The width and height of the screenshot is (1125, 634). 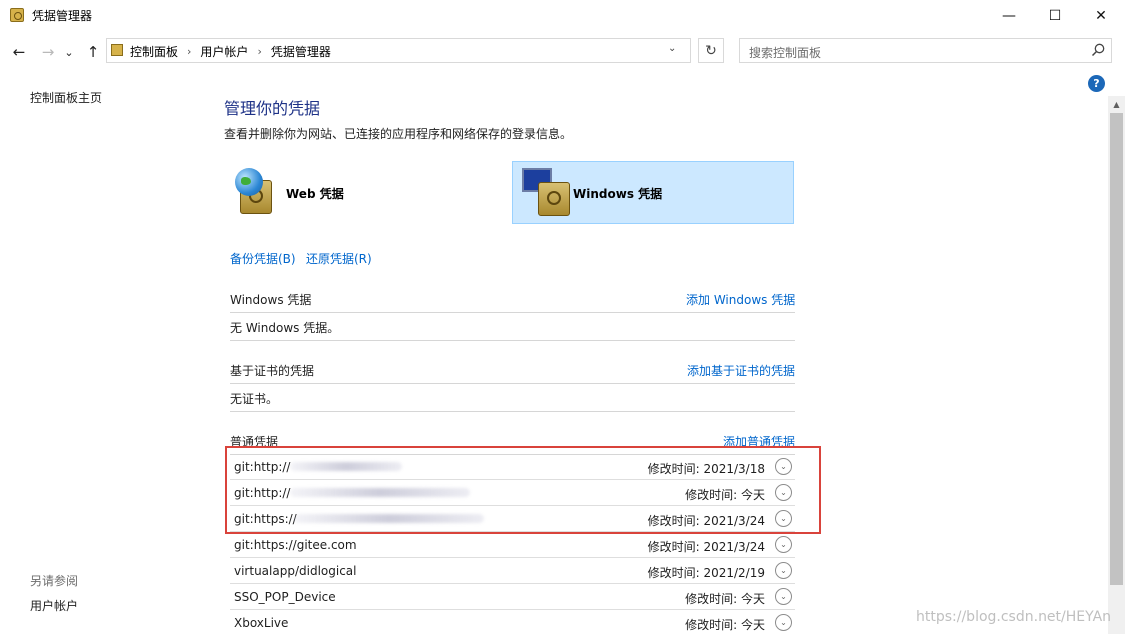 I want to click on add-certificate-credential-link: 添加基于证书的凭据, so click(x=741, y=370).